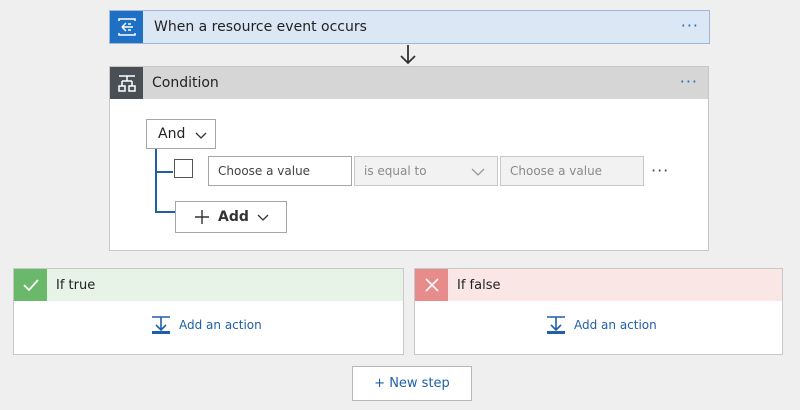 The height and width of the screenshot is (410, 800). I want to click on add-condition-button: Add, so click(231, 217).